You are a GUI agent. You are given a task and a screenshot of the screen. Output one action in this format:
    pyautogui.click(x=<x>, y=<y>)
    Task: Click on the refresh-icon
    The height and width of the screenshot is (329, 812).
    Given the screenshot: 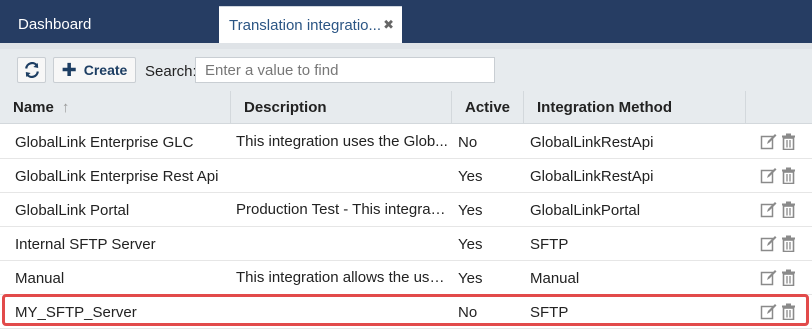 What is the action you would take?
    pyautogui.click(x=31, y=70)
    